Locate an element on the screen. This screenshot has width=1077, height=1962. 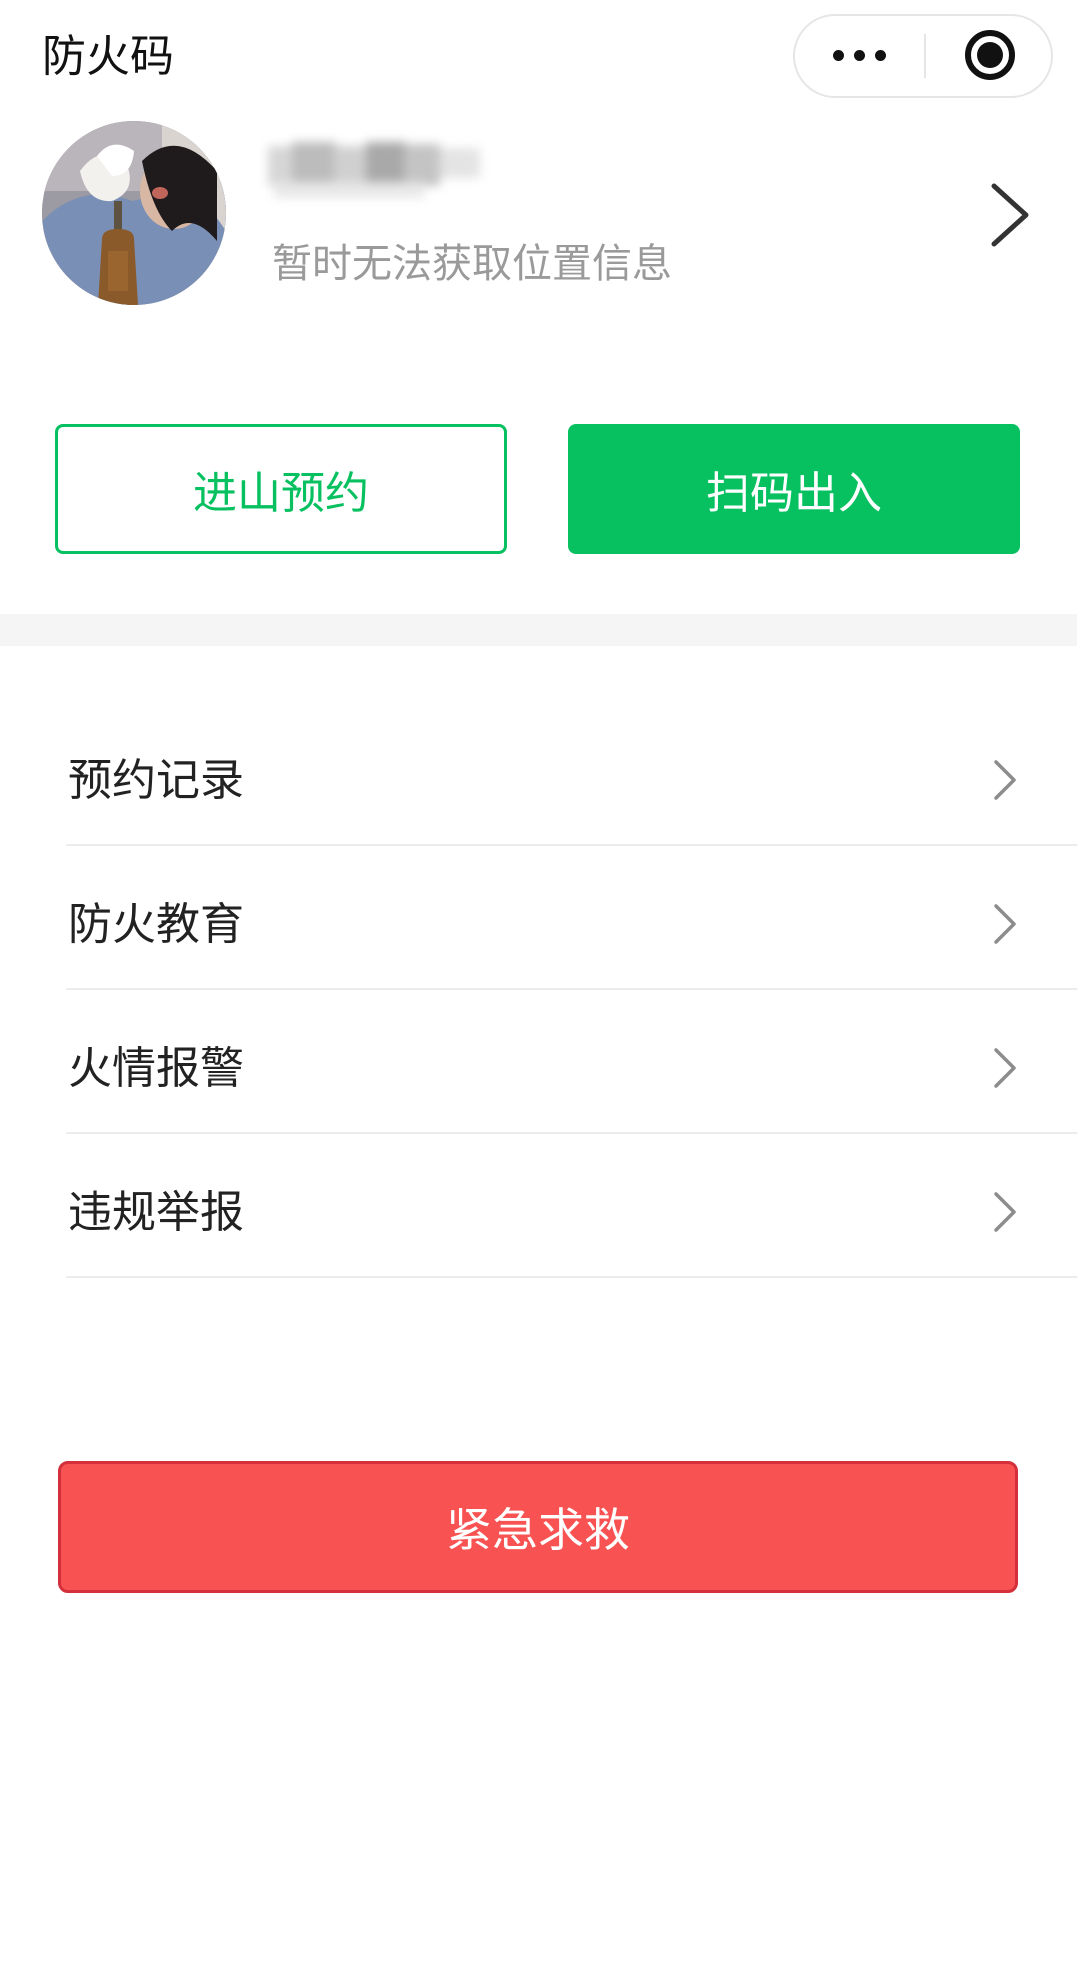
emergency-rescue-button: 紧急求救 is located at coordinates (538, 1527).